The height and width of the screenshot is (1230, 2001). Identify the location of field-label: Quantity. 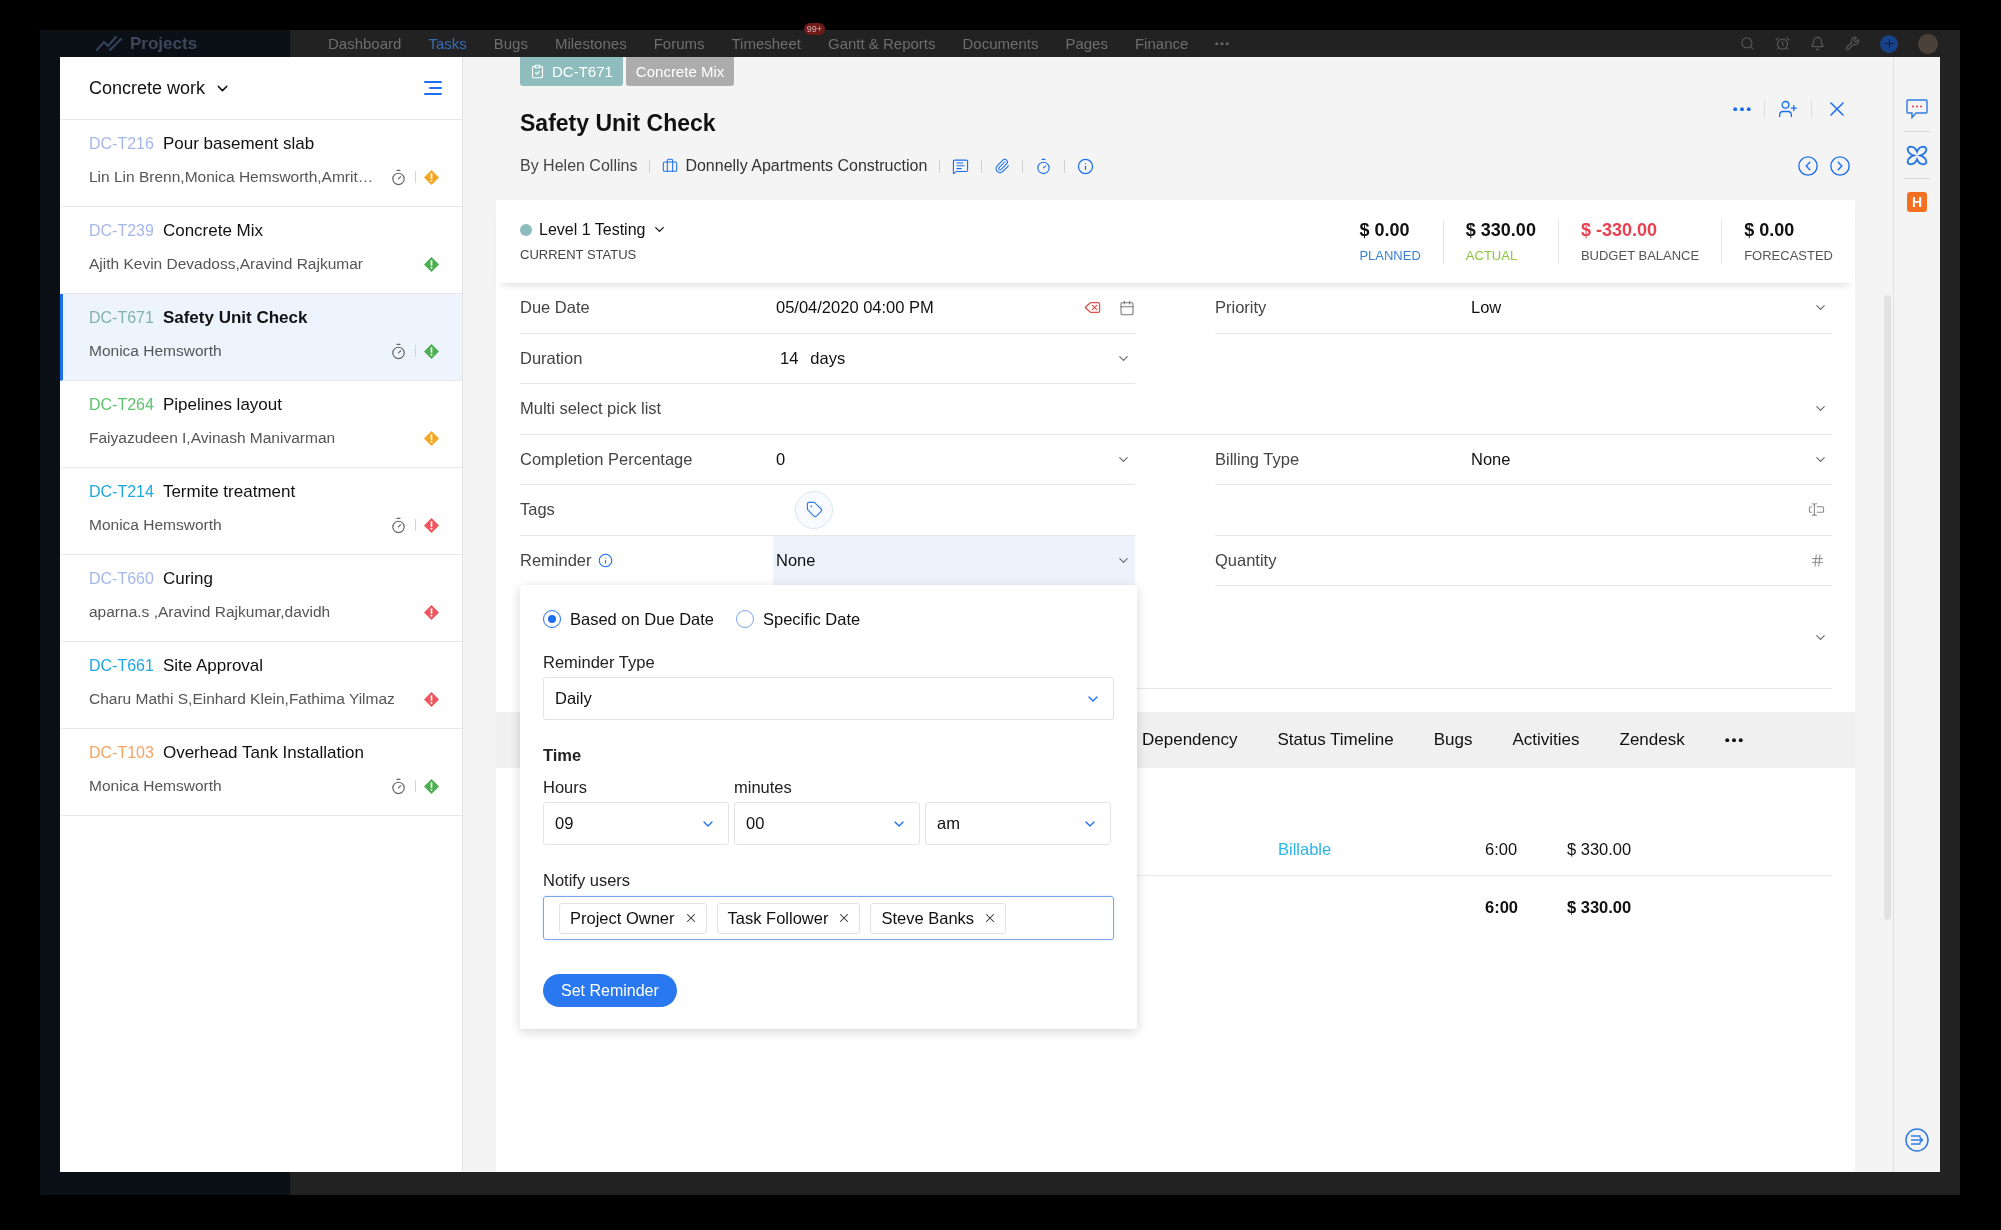
(1246, 560).